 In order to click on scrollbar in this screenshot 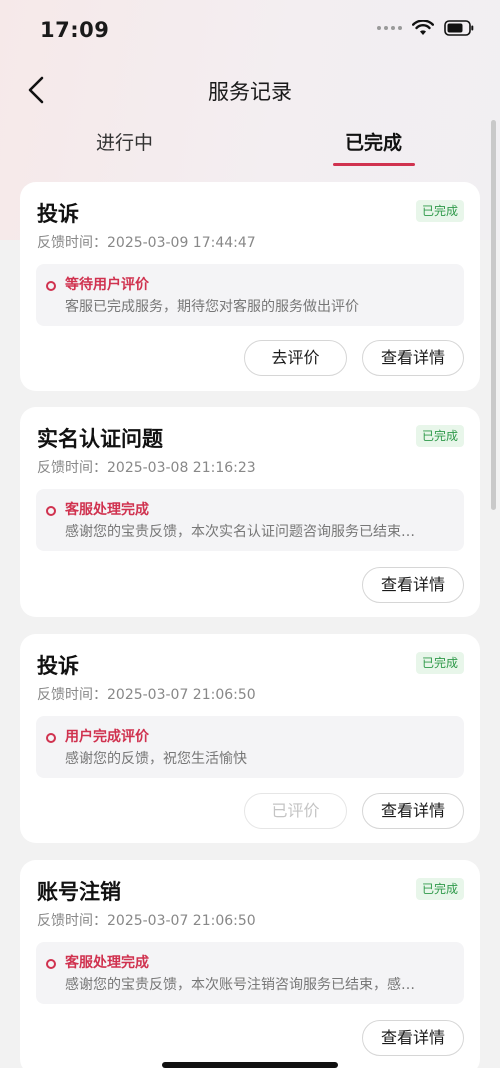, I will do `click(493, 315)`.